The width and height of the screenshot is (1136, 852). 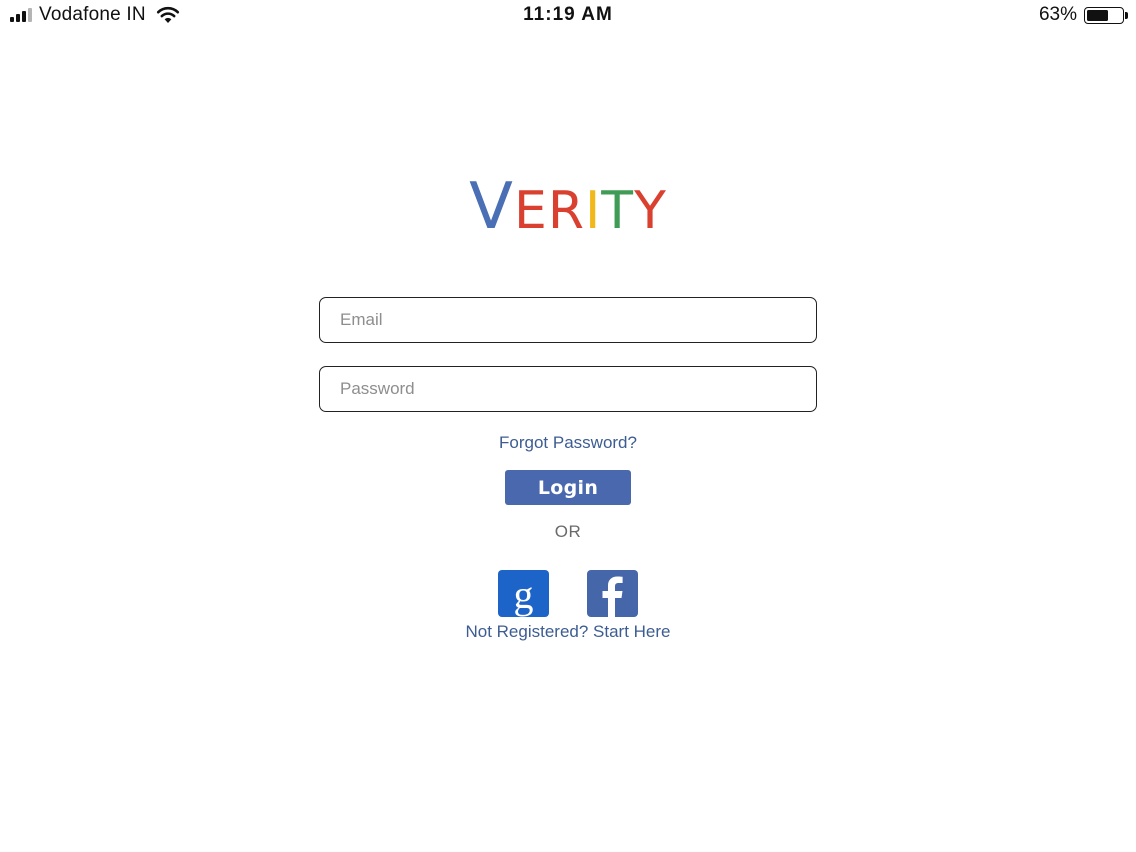 I want to click on carrier-name: Vodafone IN, so click(x=92, y=14).